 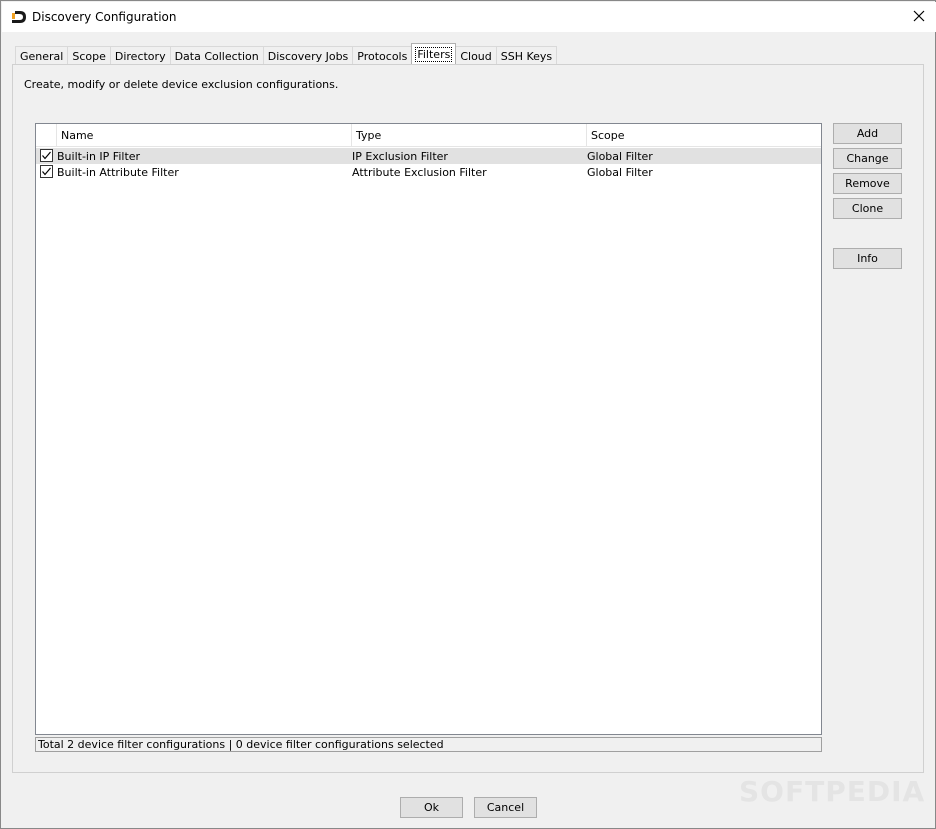 What do you see at coordinates (400, 156) in the screenshot?
I see `row-type: IP Exclusion Filter` at bounding box center [400, 156].